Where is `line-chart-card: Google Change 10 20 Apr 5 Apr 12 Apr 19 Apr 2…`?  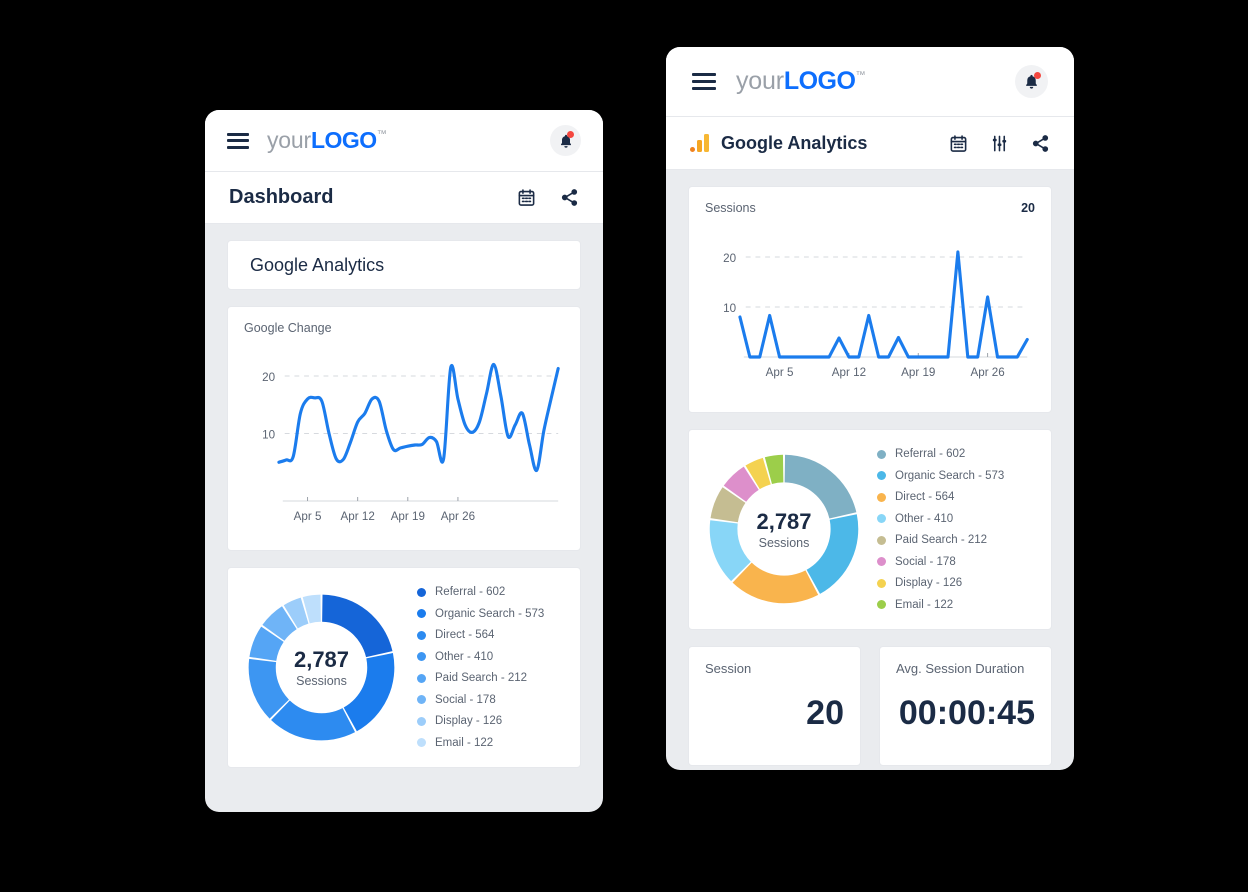
line-chart-card: Google Change 10 20 Apr 5 Apr 12 Apr 19 Apr 2… is located at coordinates (404, 428).